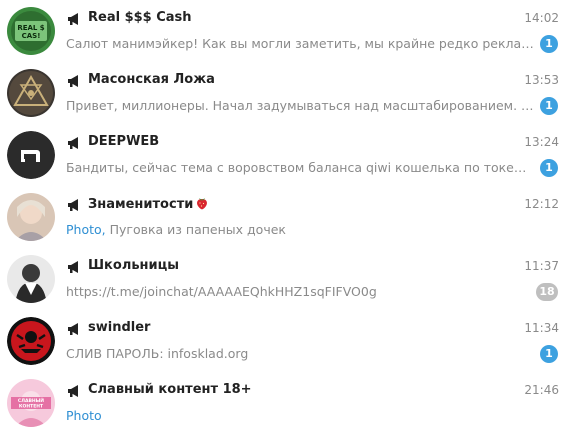 Image resolution: width=568 pixels, height=439 pixels. What do you see at coordinates (124, 141) in the screenshot?
I see `chat-title: DEEPWEB` at bounding box center [124, 141].